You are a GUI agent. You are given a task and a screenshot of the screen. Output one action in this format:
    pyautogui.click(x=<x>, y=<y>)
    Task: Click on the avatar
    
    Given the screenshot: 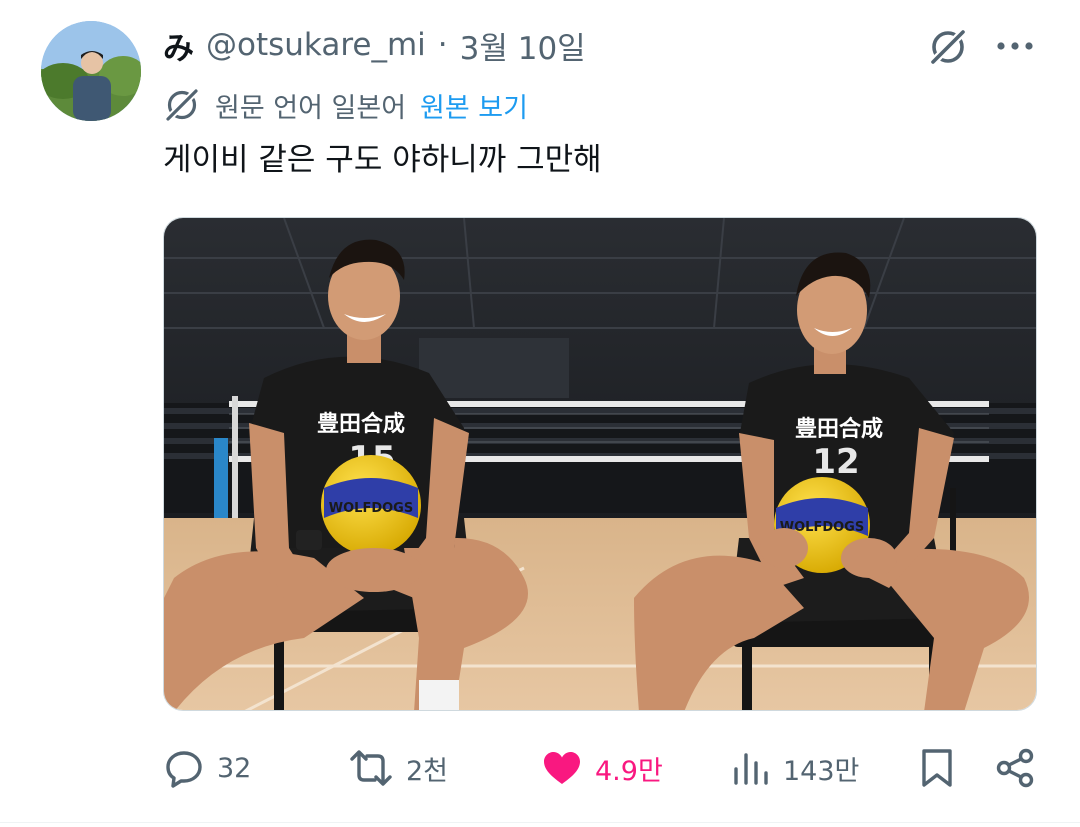 What is the action you would take?
    pyautogui.click(x=91, y=71)
    